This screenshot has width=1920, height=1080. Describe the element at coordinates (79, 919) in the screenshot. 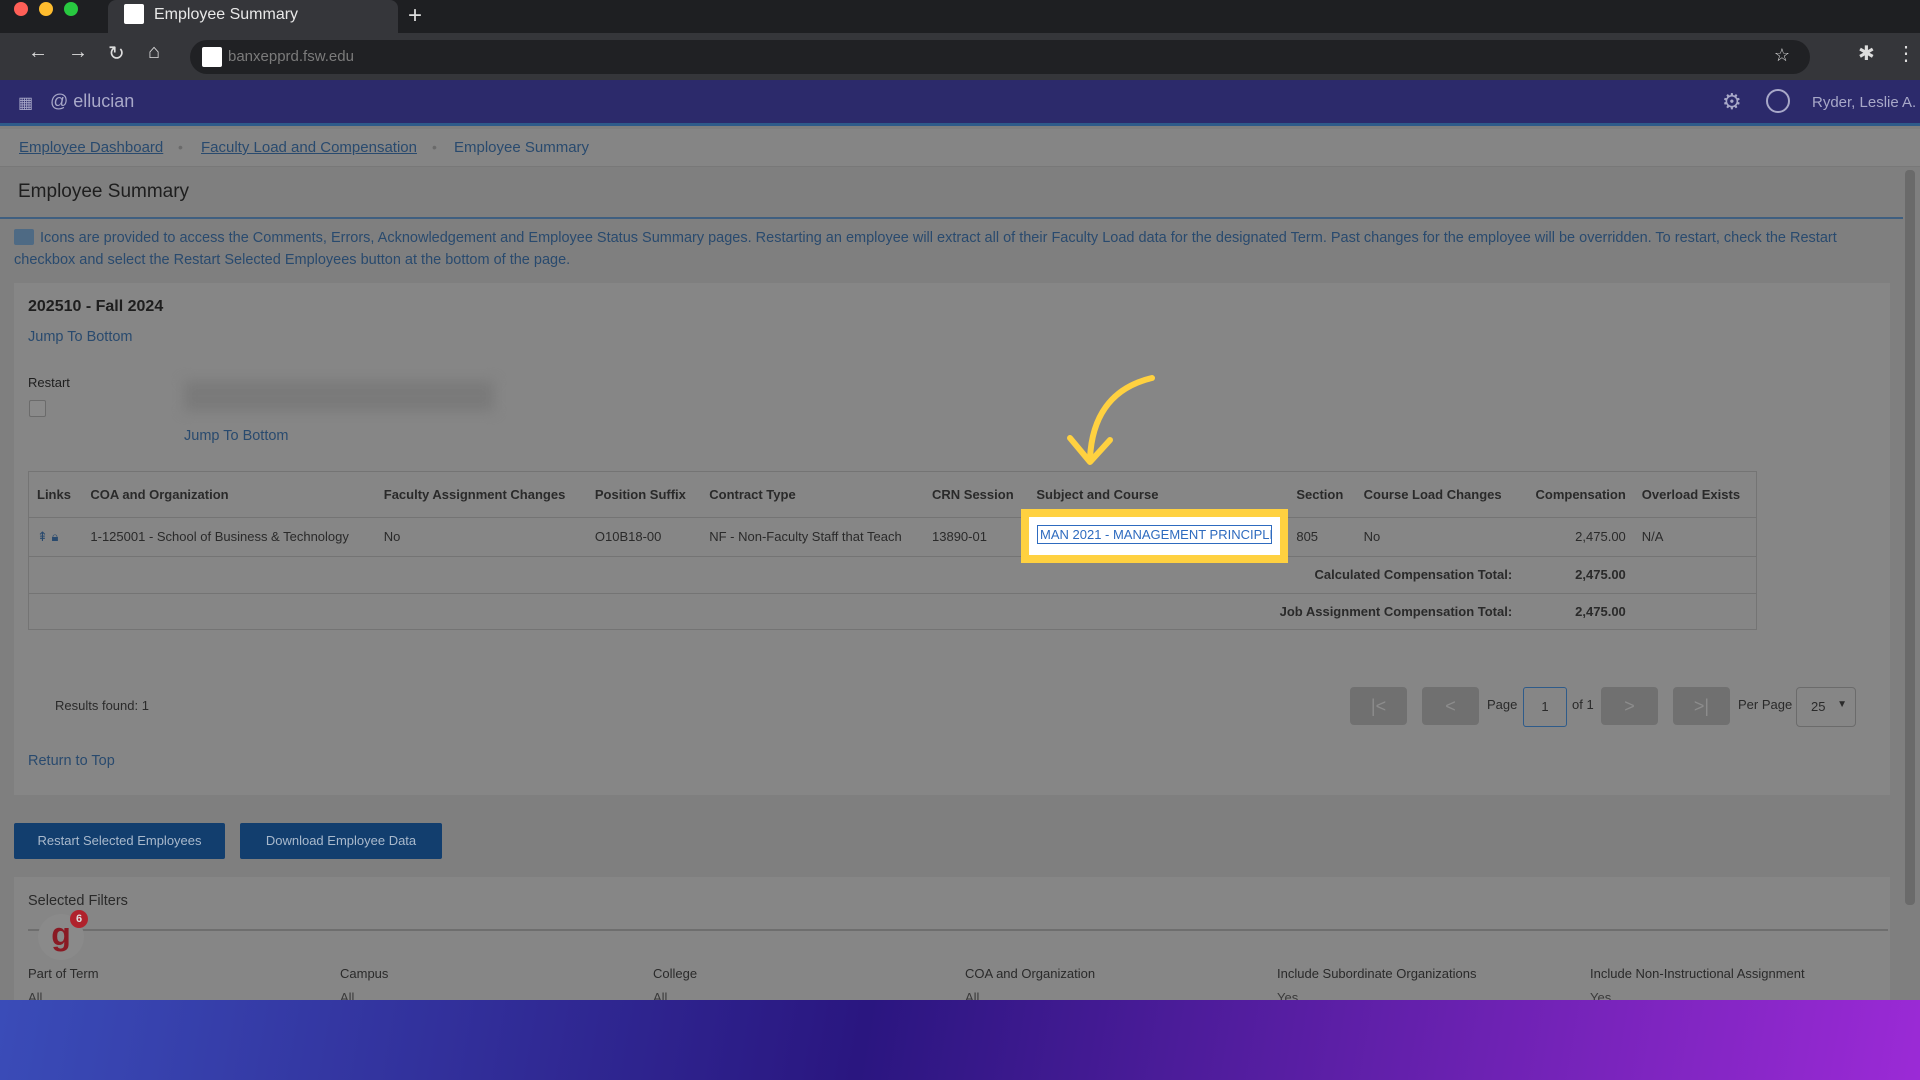

I see `grammarly-badge: 6` at that location.